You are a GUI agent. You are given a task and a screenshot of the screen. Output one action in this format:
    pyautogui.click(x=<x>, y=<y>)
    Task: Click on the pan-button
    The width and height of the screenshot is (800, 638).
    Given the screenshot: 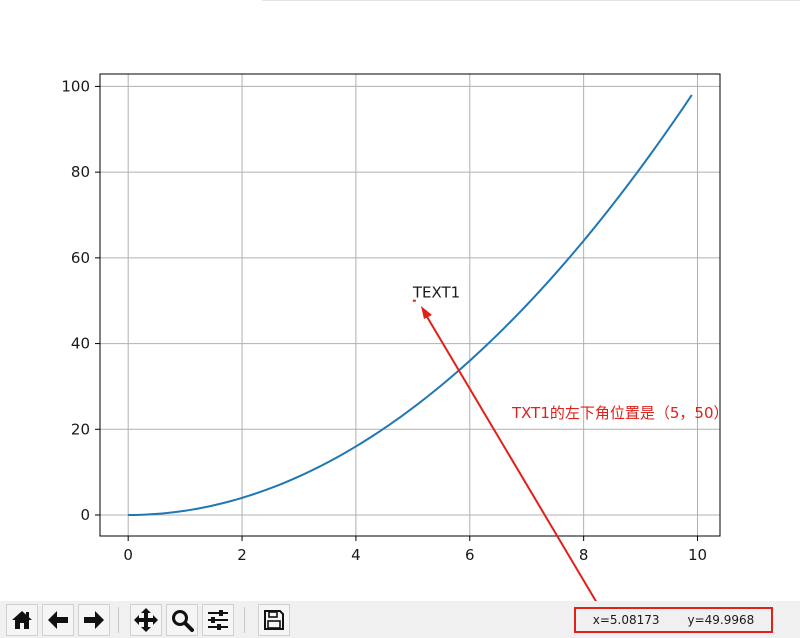 What is the action you would take?
    pyautogui.click(x=146, y=620)
    